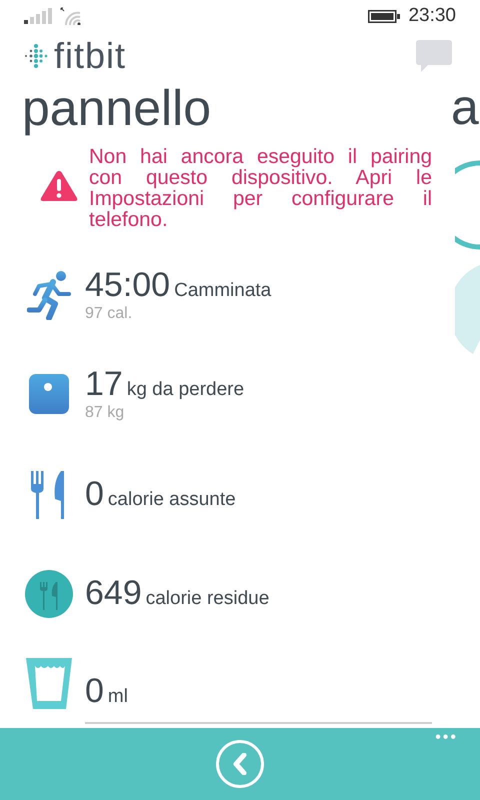  I want to click on signal-icon, so click(38, 16).